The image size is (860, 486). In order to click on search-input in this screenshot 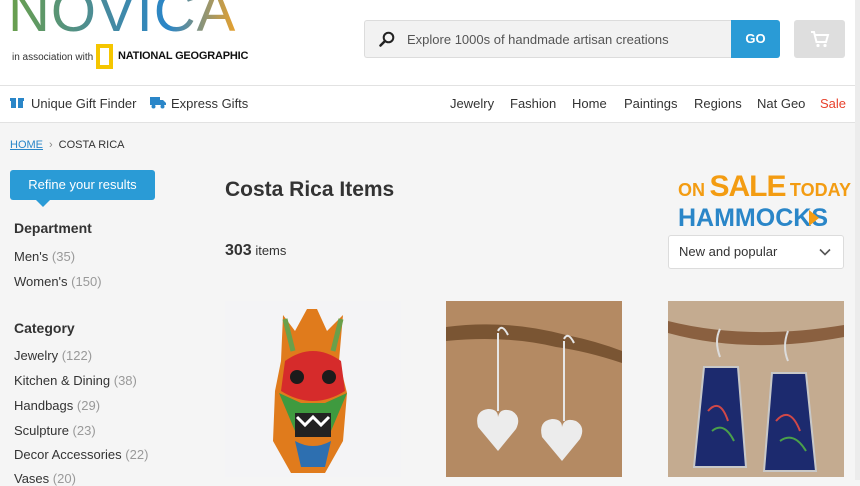, I will do `click(562, 39)`.